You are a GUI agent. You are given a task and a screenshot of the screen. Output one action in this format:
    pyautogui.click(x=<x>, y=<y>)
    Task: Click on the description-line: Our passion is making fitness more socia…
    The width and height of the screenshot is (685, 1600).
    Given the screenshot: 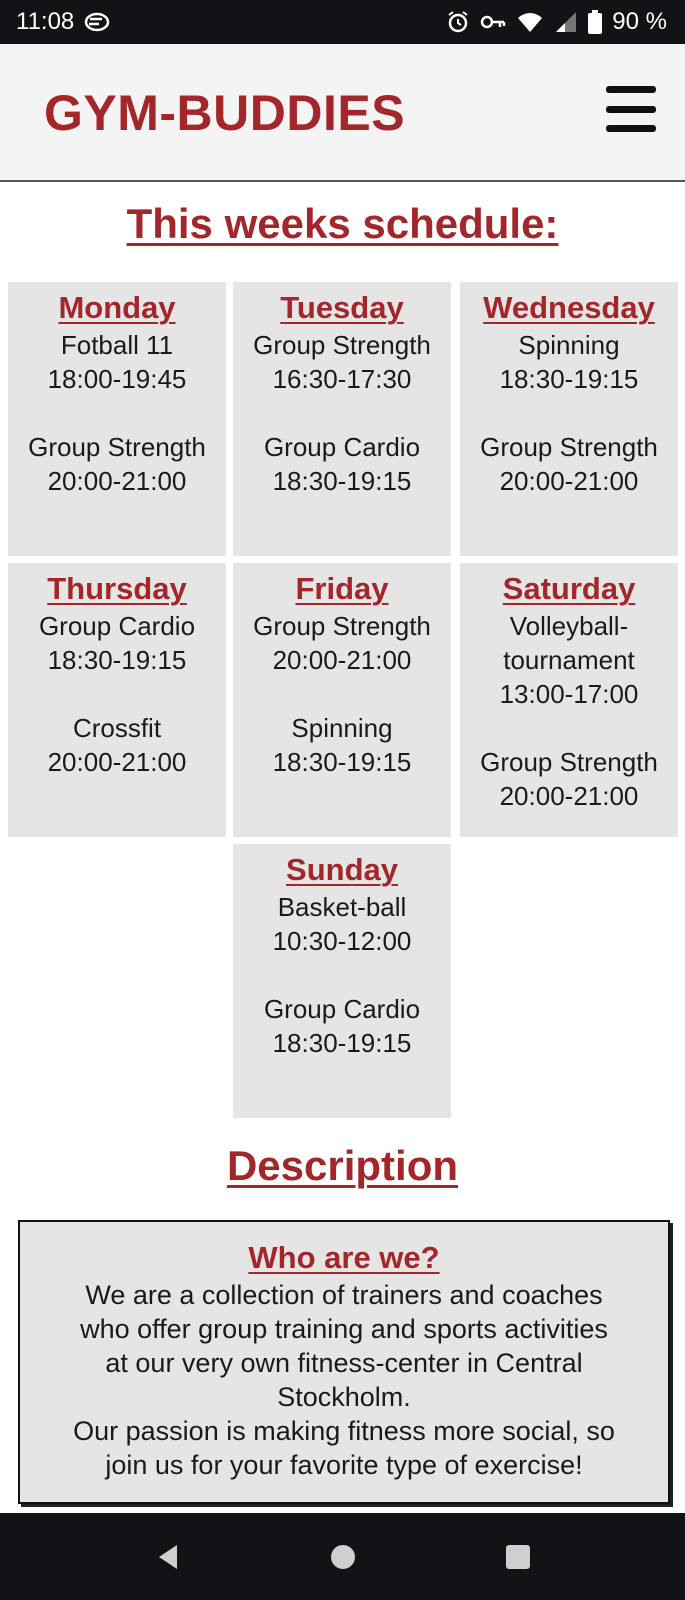 What is the action you would take?
    pyautogui.click(x=344, y=1431)
    